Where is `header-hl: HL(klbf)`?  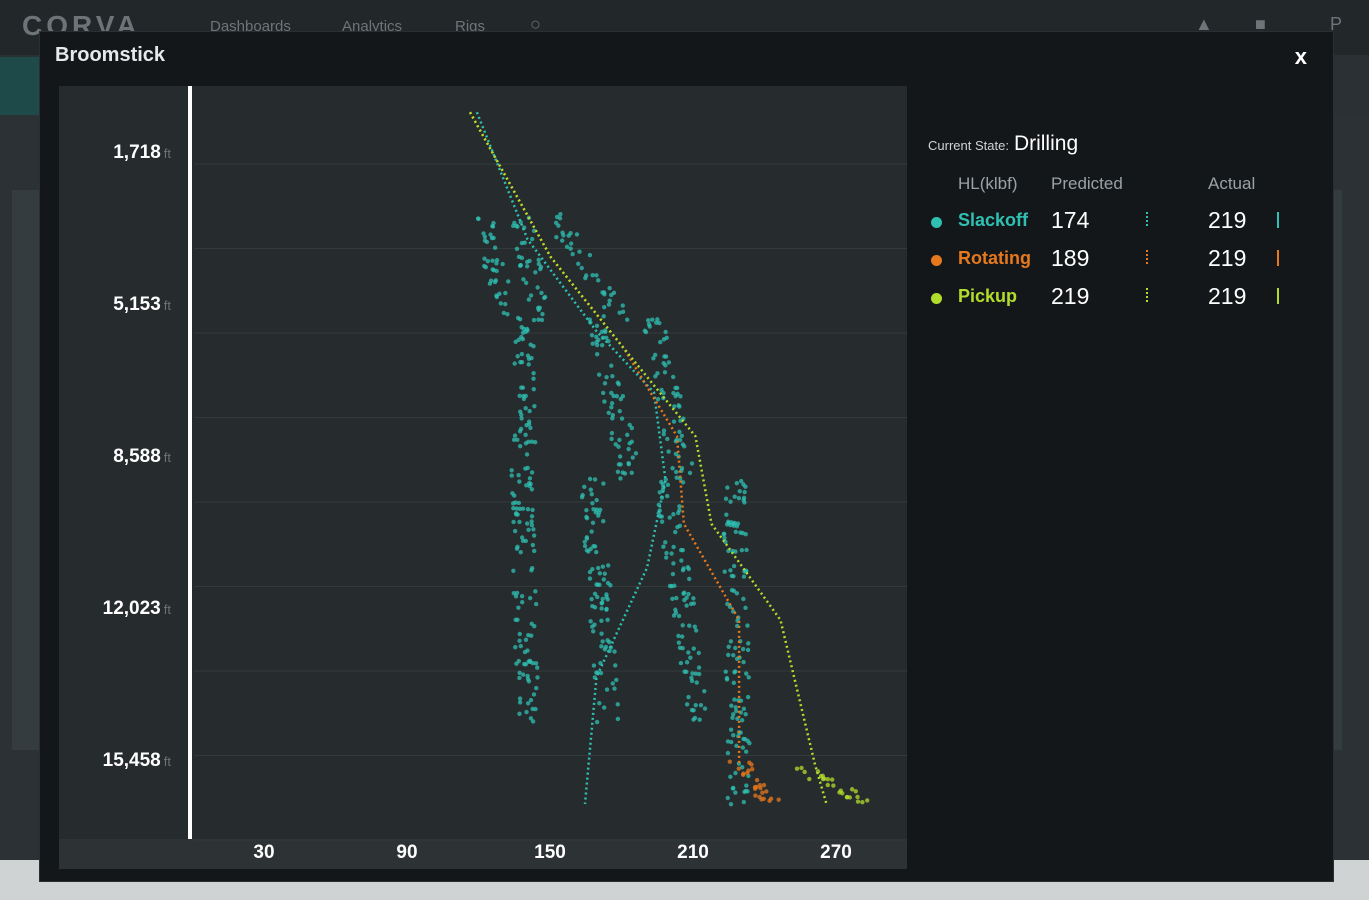 header-hl: HL(klbf) is located at coordinates (988, 183).